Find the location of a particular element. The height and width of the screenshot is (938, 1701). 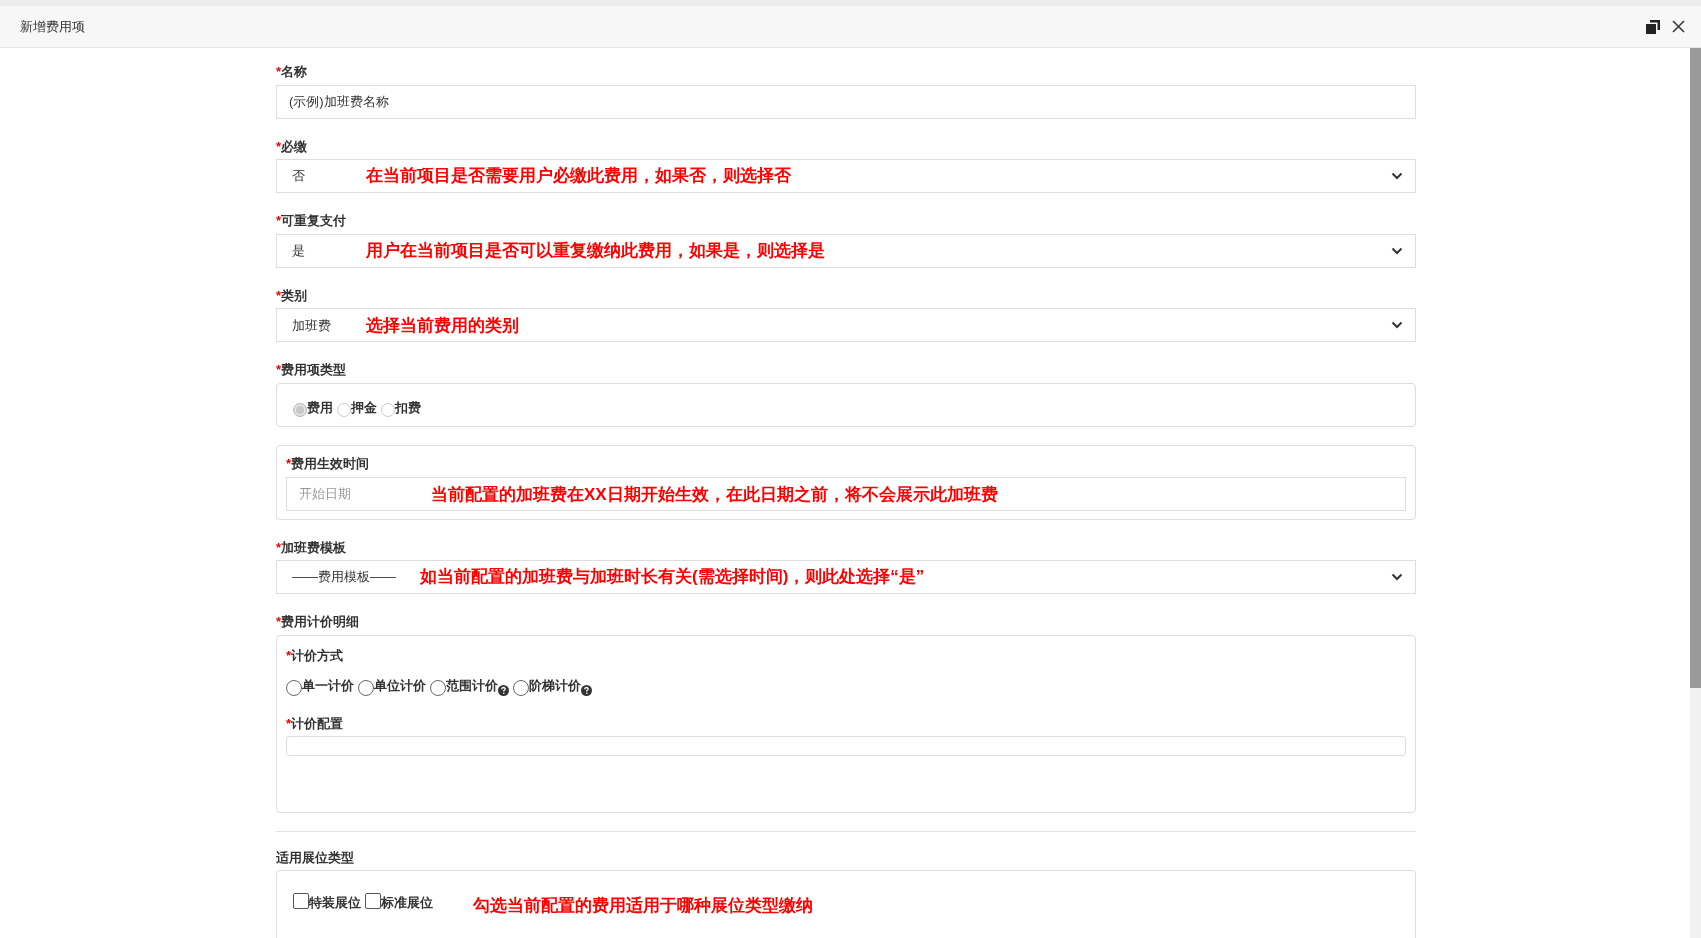

field-label: 适用展位类型 is located at coordinates (315, 857).